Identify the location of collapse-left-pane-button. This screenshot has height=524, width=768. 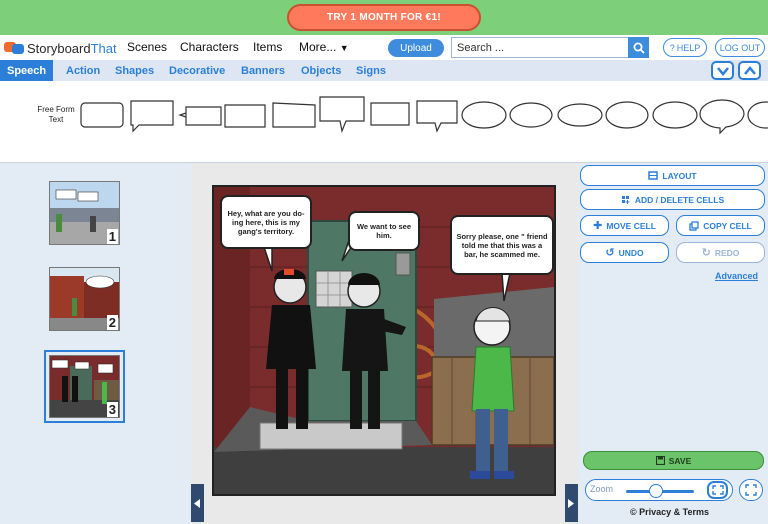
(197, 503).